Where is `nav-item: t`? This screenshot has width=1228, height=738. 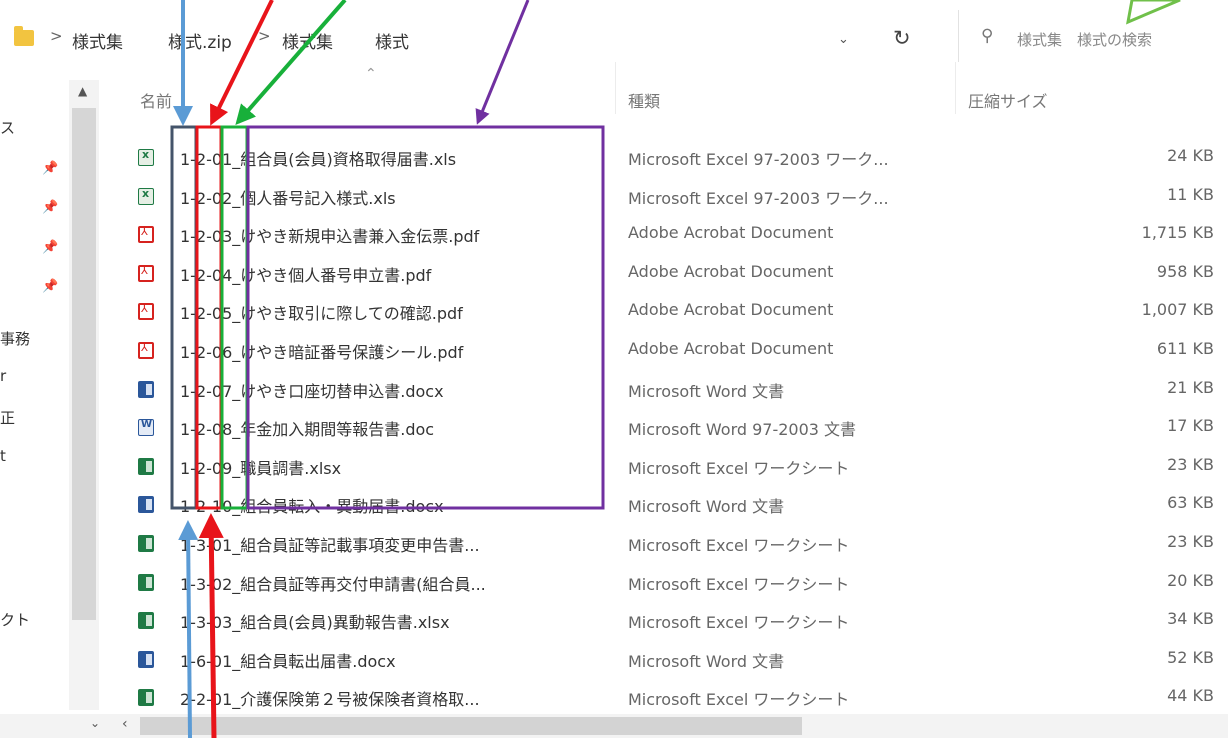
nav-item: t is located at coordinates (3, 456).